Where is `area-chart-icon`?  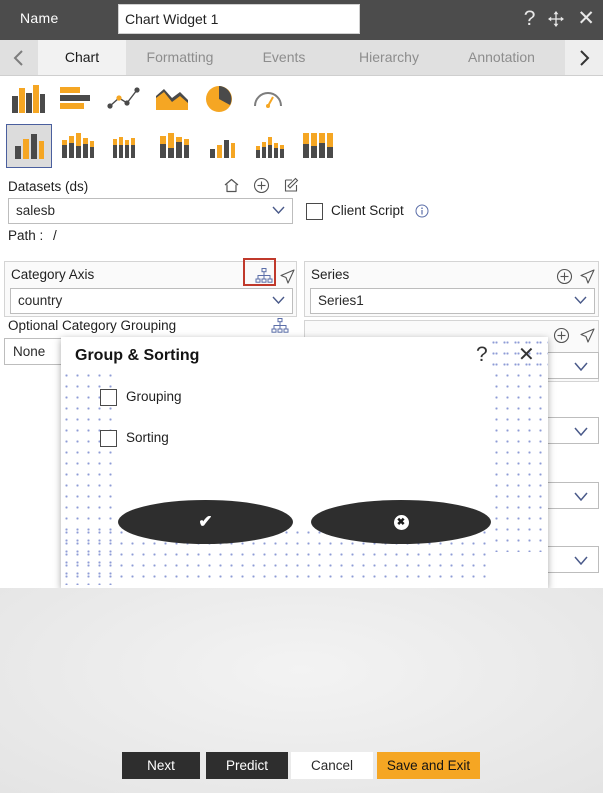
area-chart-icon is located at coordinates (172, 99).